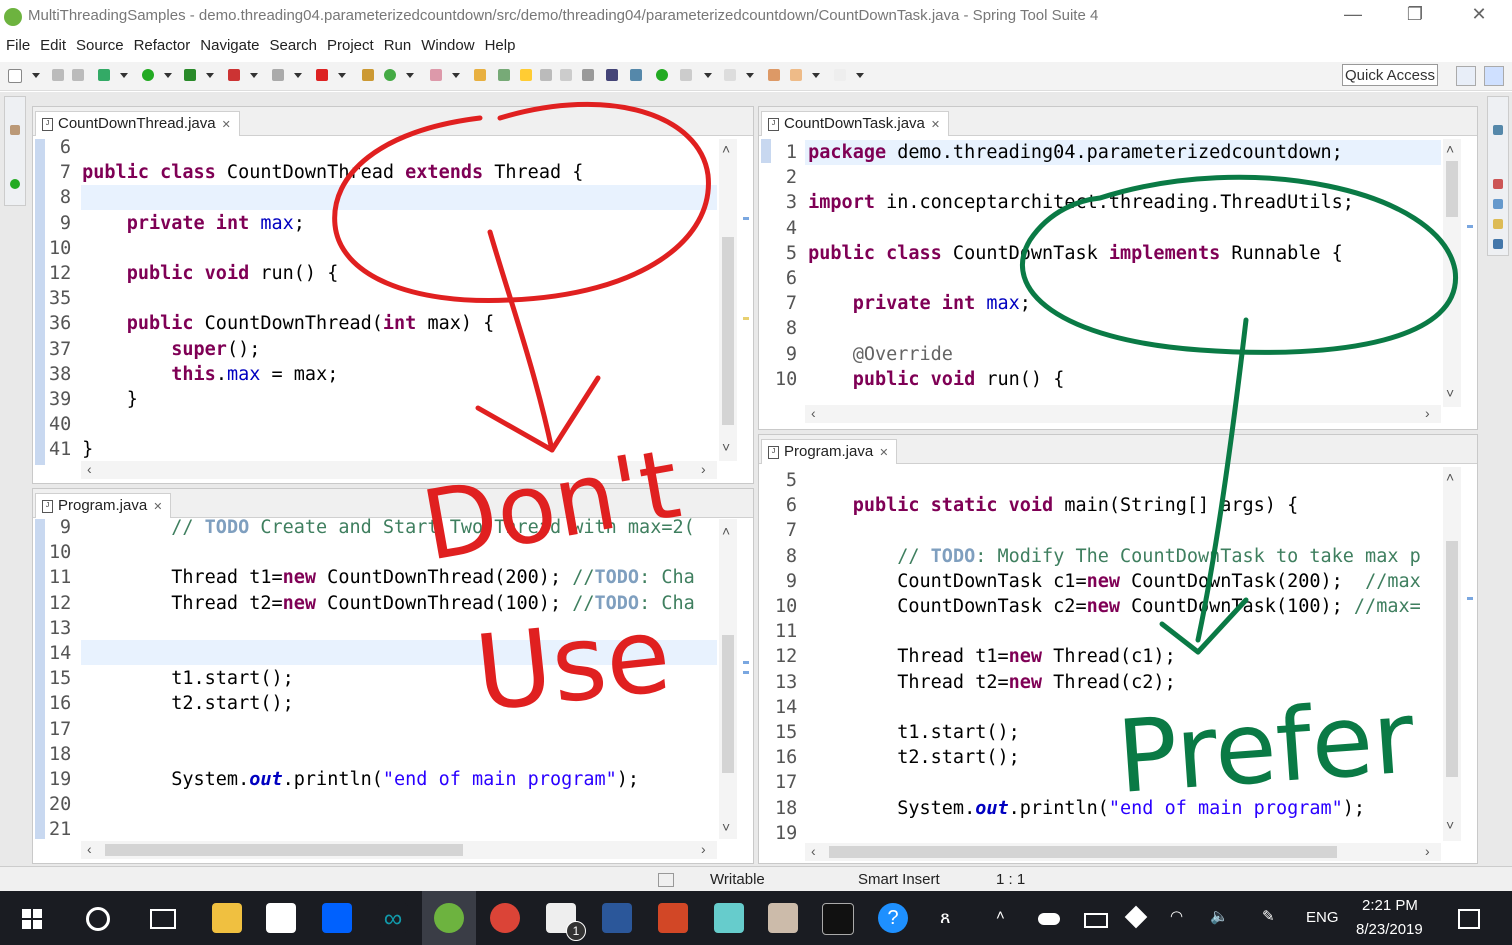  I want to click on green-ink-prefer: Prefer, so click(1266, 746).